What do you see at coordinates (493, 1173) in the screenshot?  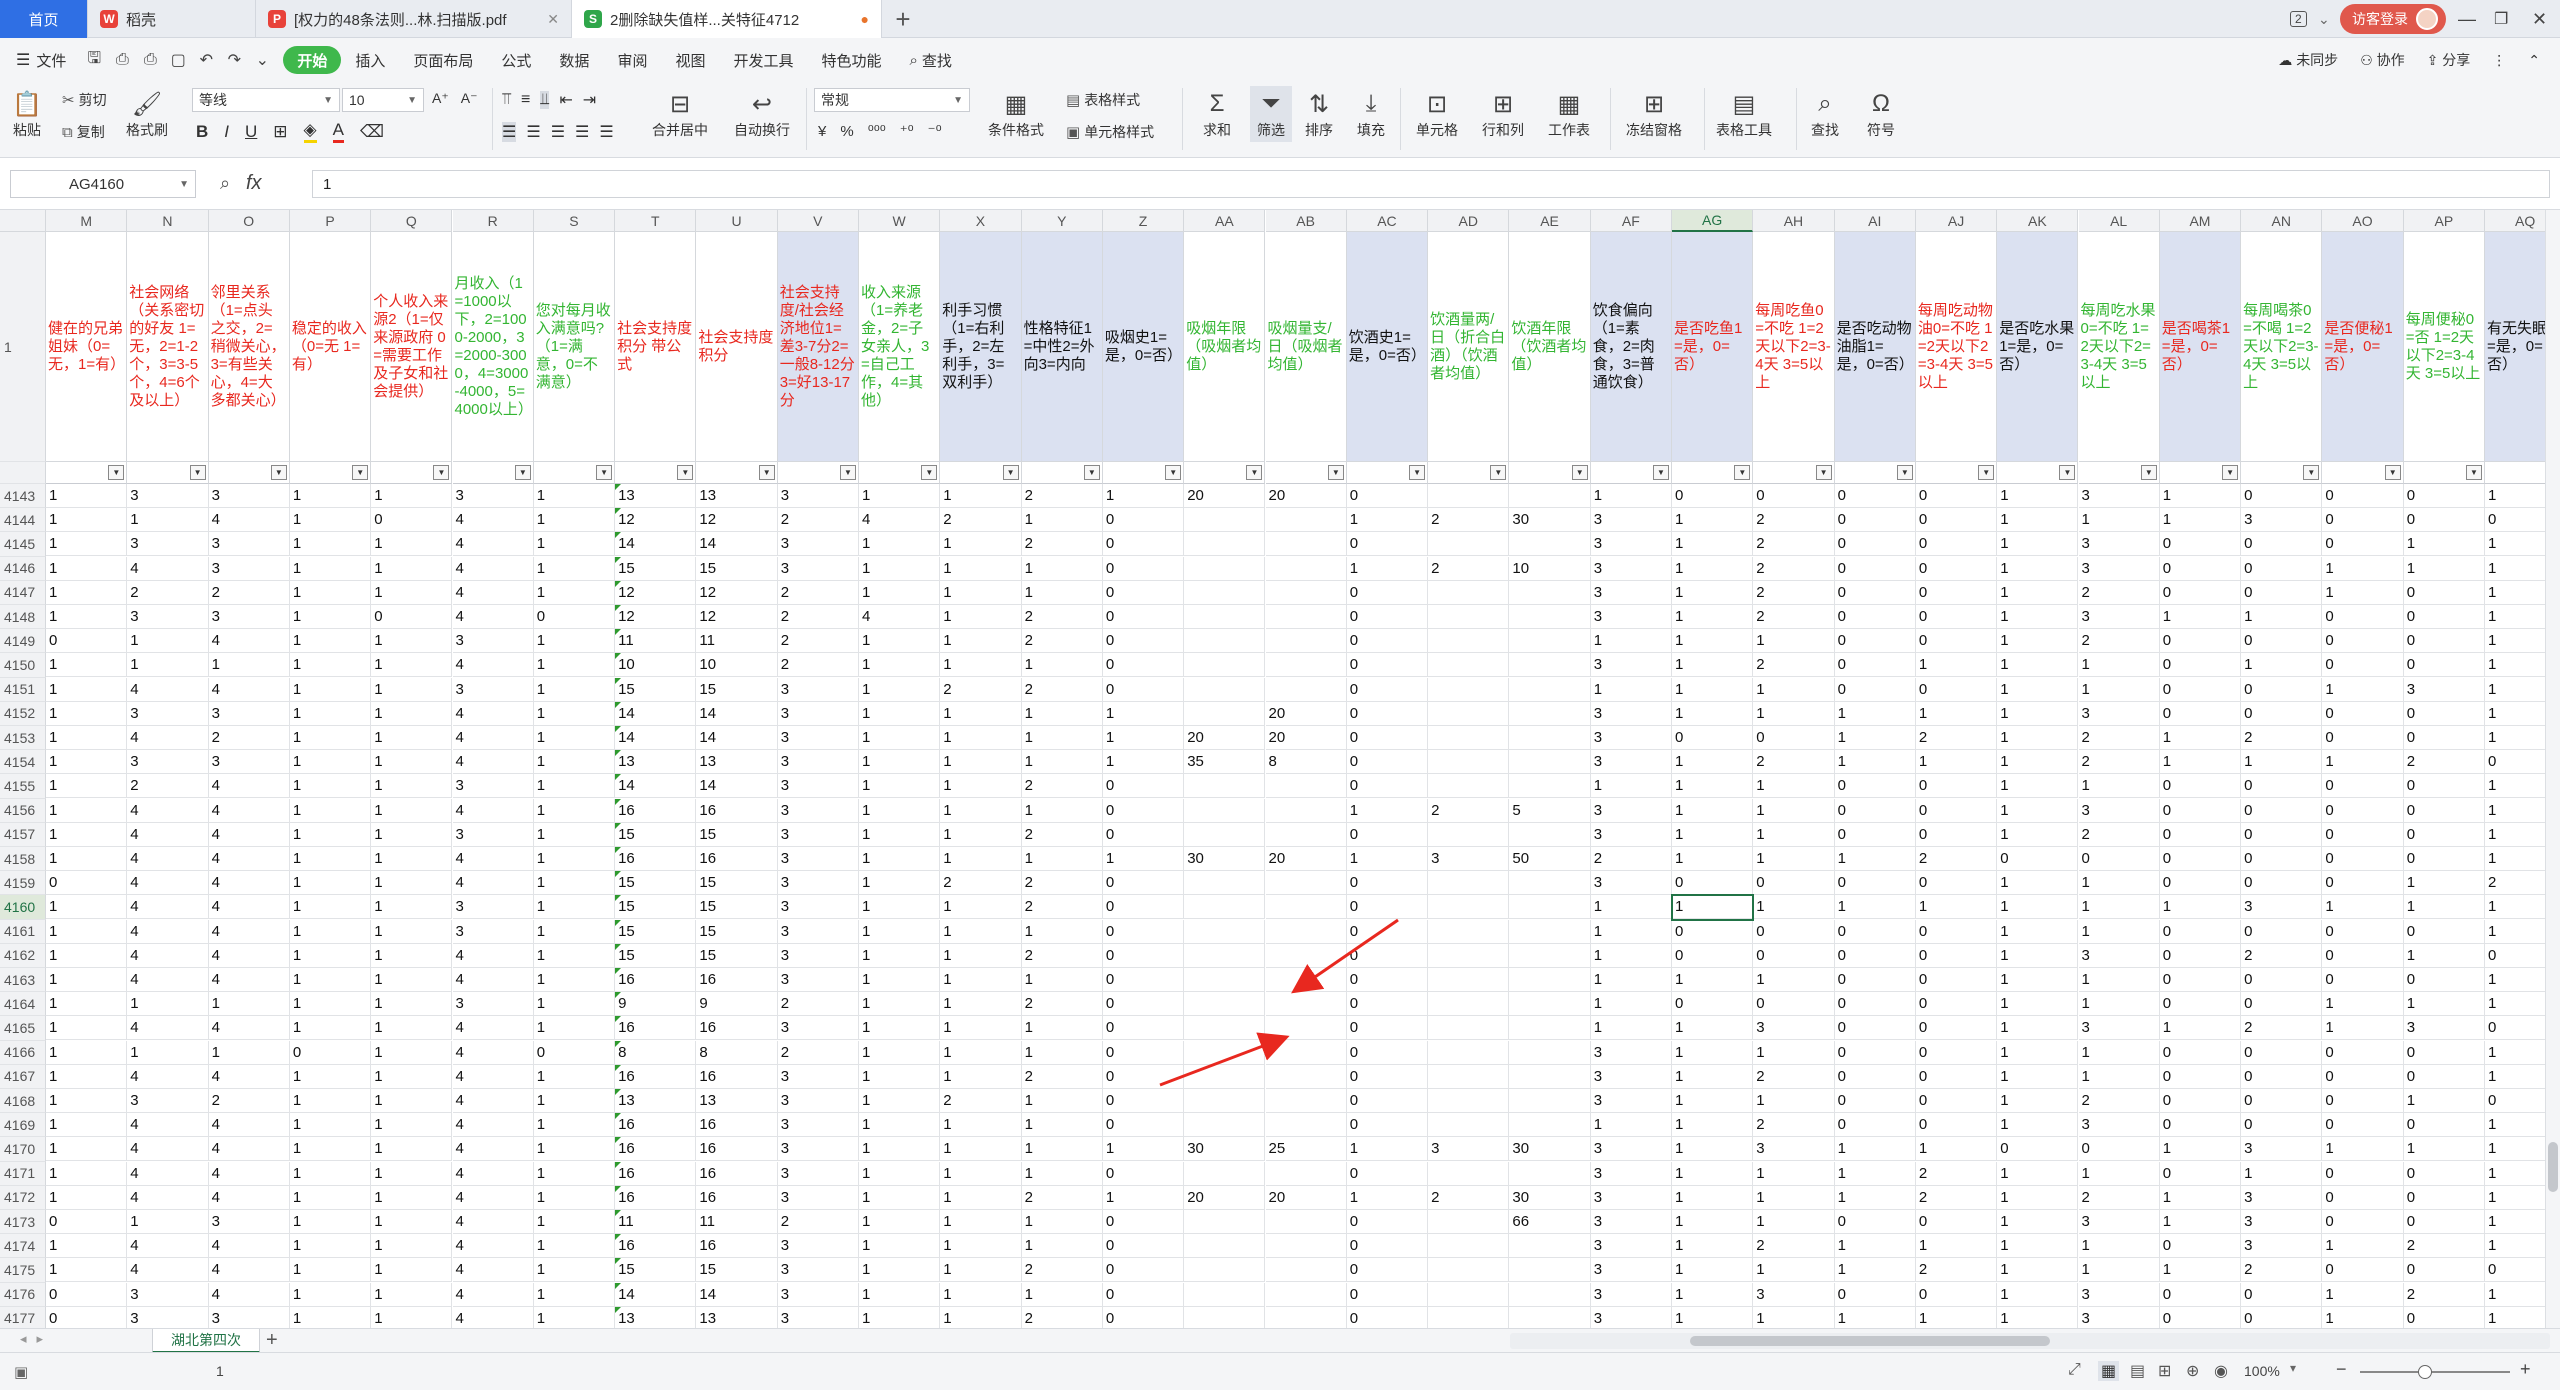 I see `cell-r-4171: 4` at bounding box center [493, 1173].